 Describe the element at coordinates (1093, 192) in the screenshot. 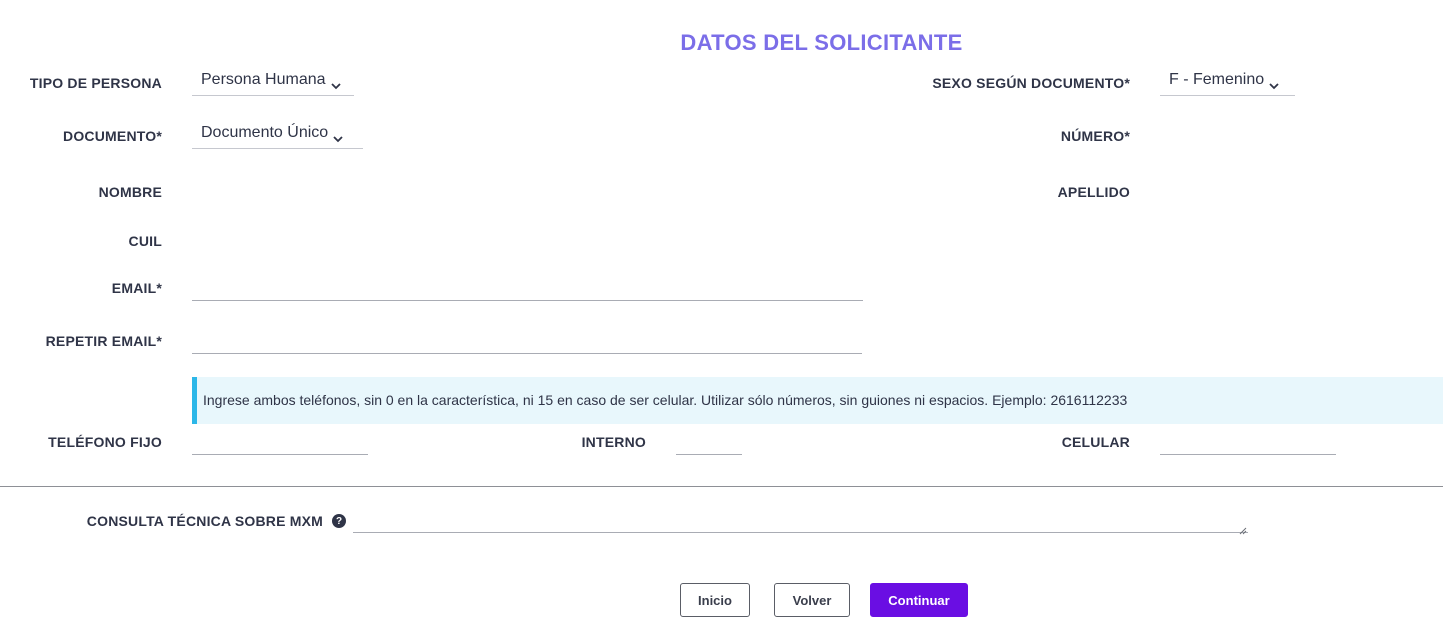

I see `apellido-label: APELLIDO` at that location.